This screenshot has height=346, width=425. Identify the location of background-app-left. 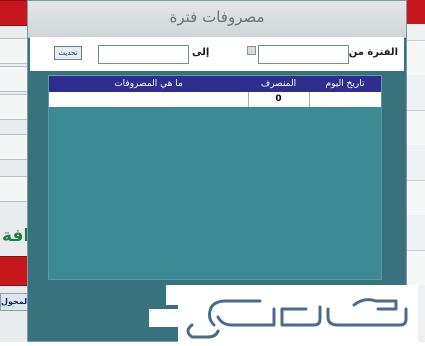
(15, 171).